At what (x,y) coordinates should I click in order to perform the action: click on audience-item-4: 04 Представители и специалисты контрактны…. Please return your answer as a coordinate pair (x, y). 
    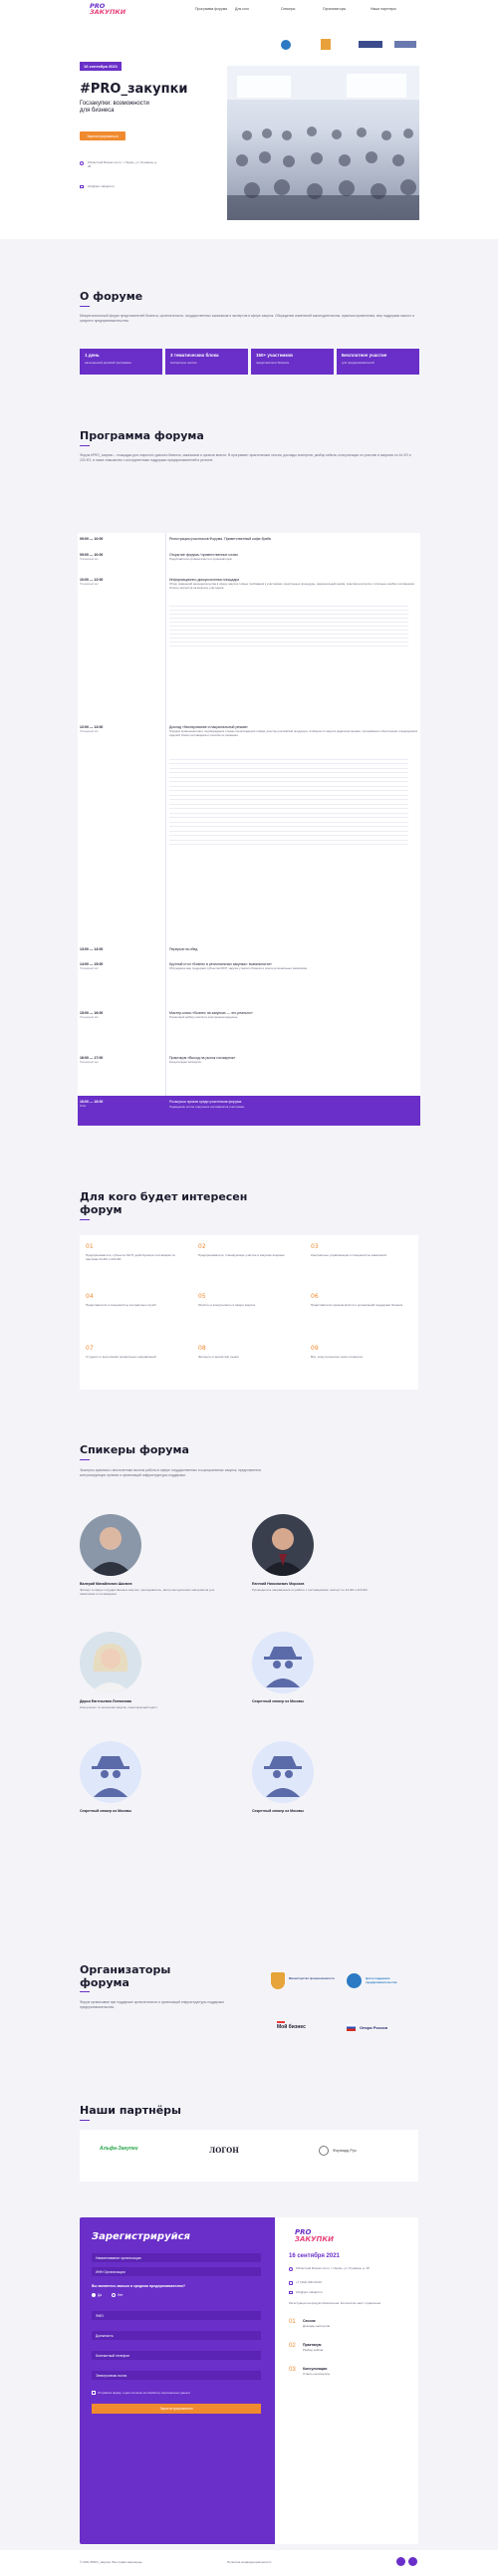
    Looking at the image, I should click on (136, 1300).